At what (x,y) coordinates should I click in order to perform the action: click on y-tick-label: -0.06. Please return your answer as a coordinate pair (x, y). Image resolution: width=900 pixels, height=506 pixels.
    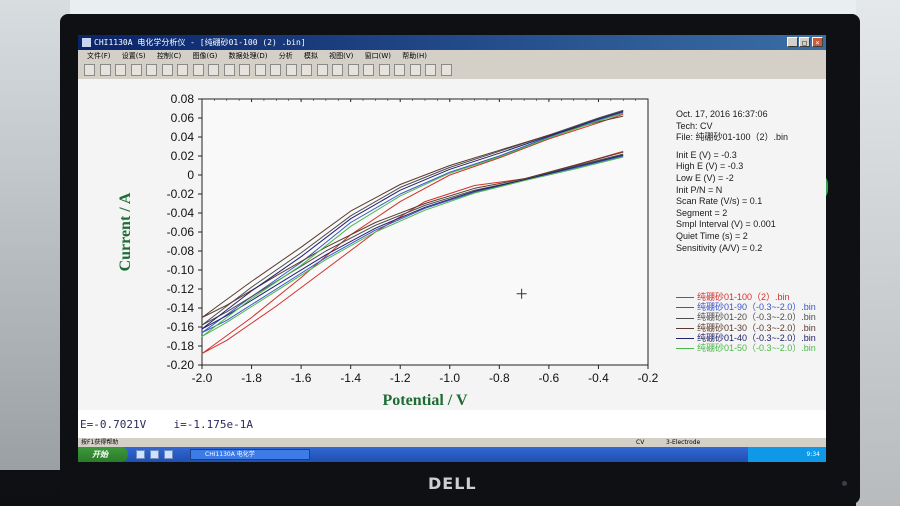
    Looking at the image, I should click on (181, 232).